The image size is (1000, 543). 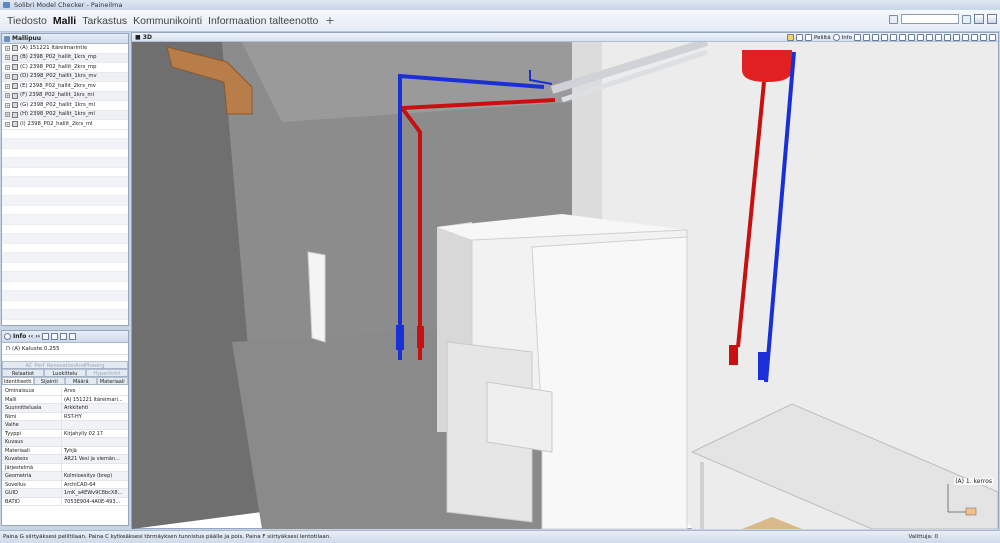 What do you see at coordinates (836, 37) in the screenshot?
I see `info-tool-icon` at bounding box center [836, 37].